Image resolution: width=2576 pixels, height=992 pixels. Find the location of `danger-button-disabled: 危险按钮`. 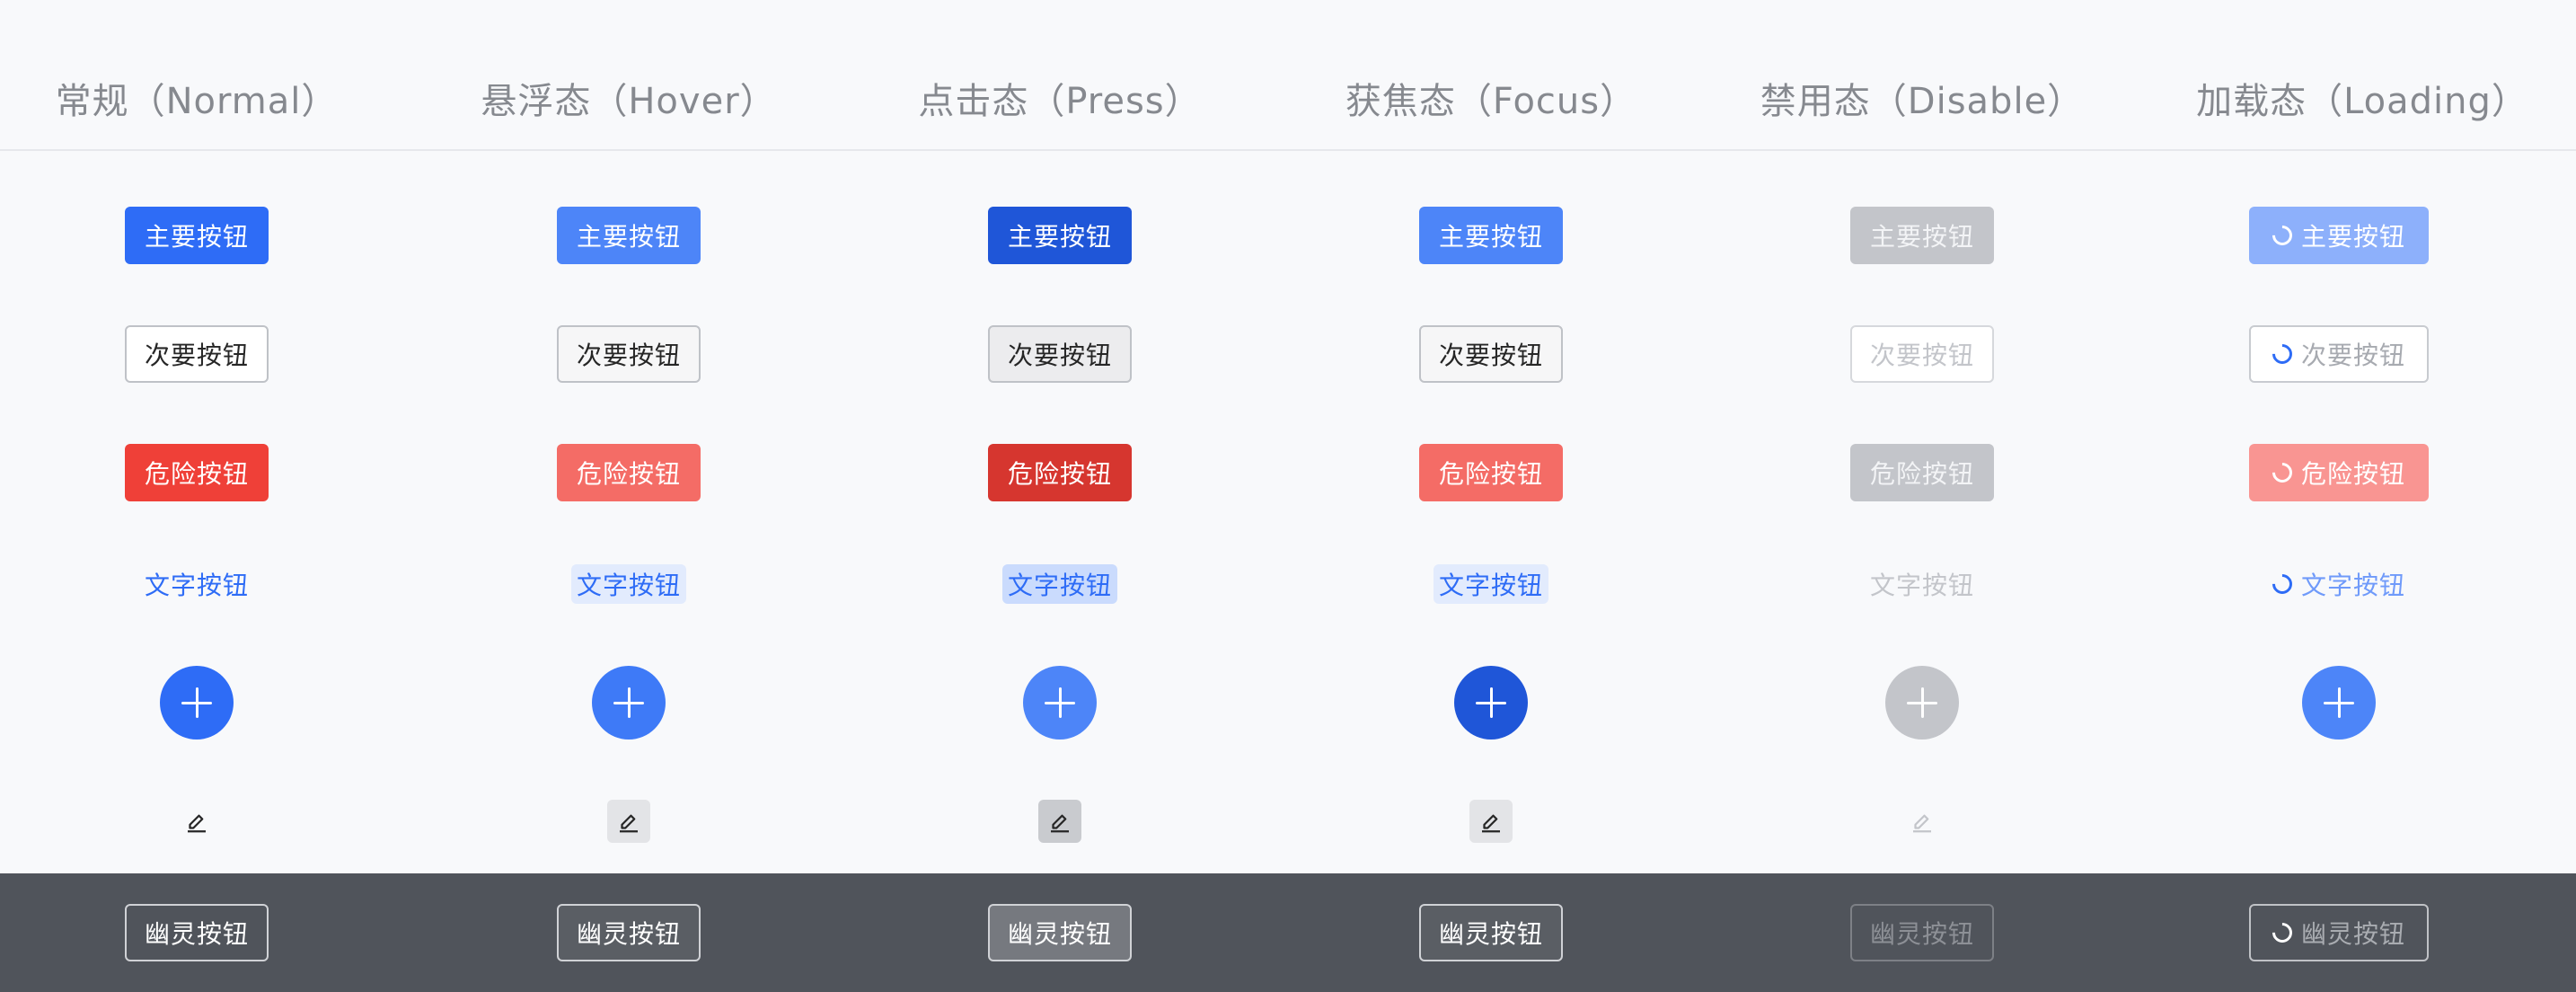

danger-button-disabled: 危险按钮 is located at coordinates (1922, 472).